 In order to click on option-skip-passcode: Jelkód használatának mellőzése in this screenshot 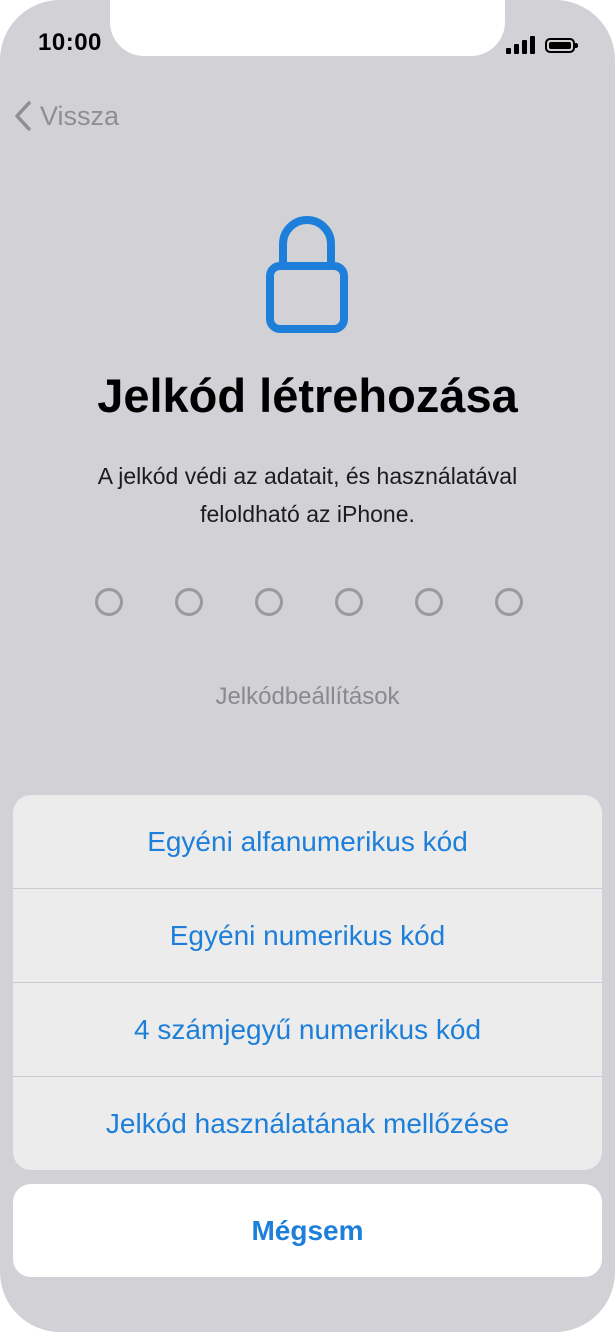, I will do `click(307, 1123)`.